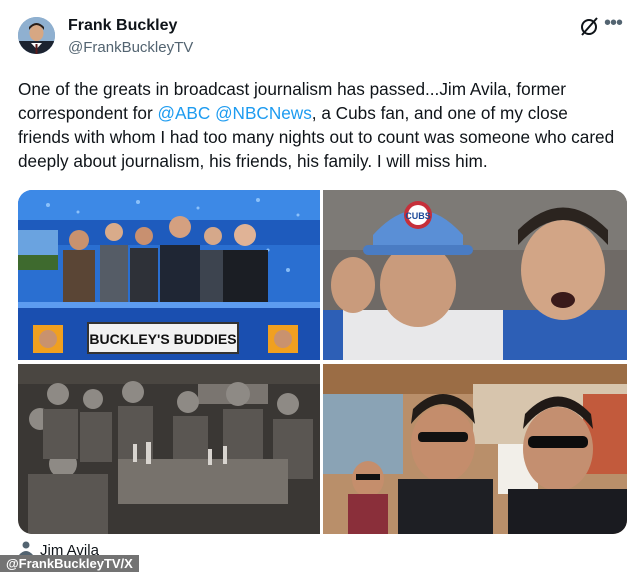  What do you see at coordinates (263, 113) in the screenshot?
I see `mention-nbcnews: @NBCNews` at bounding box center [263, 113].